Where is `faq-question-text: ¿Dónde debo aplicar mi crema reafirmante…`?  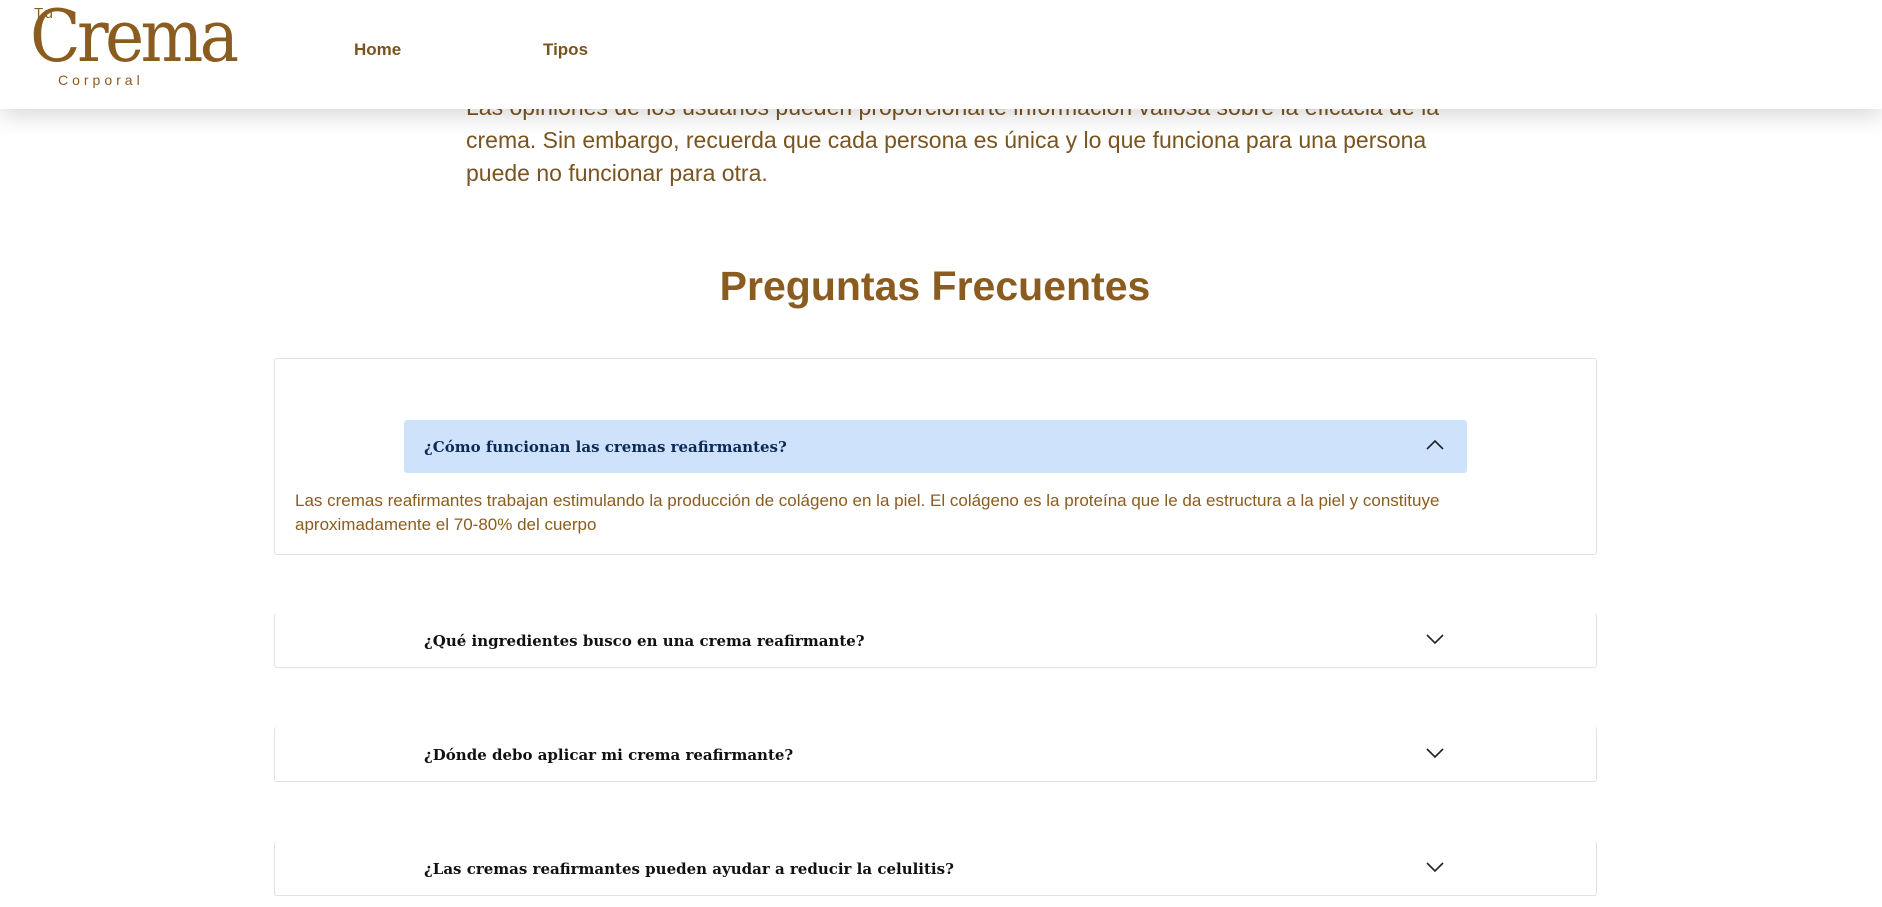 faq-question-text: ¿Dónde debo aplicar mi crema reafirmante… is located at coordinates (609, 754).